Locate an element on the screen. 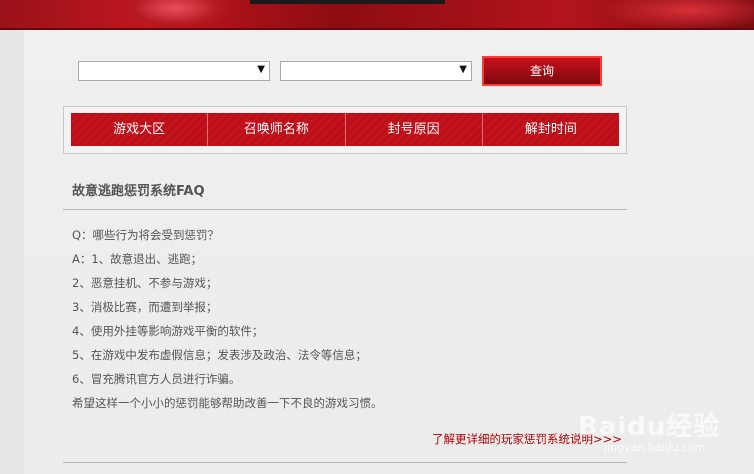  faq-answer-line: A：1、故意退出、逃跑； is located at coordinates (137, 259).